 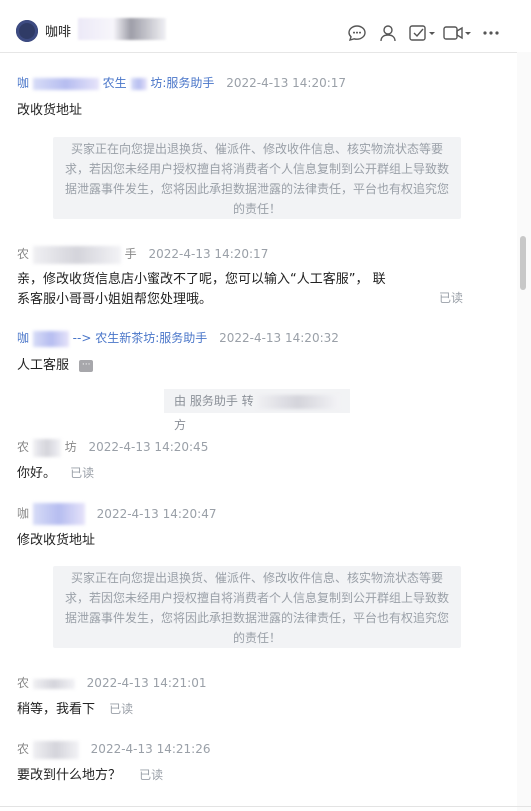 I want to click on chat-bubble-icon, so click(x=357, y=33).